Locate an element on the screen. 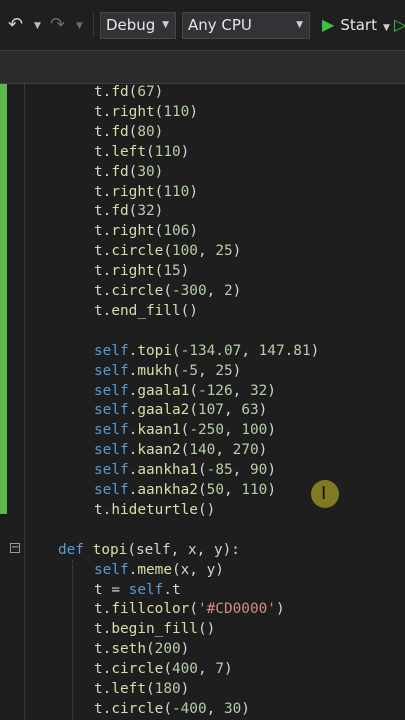 This screenshot has height=720, width=405. code-line: self.gaala1(-126, 32) is located at coordinates (185, 391).